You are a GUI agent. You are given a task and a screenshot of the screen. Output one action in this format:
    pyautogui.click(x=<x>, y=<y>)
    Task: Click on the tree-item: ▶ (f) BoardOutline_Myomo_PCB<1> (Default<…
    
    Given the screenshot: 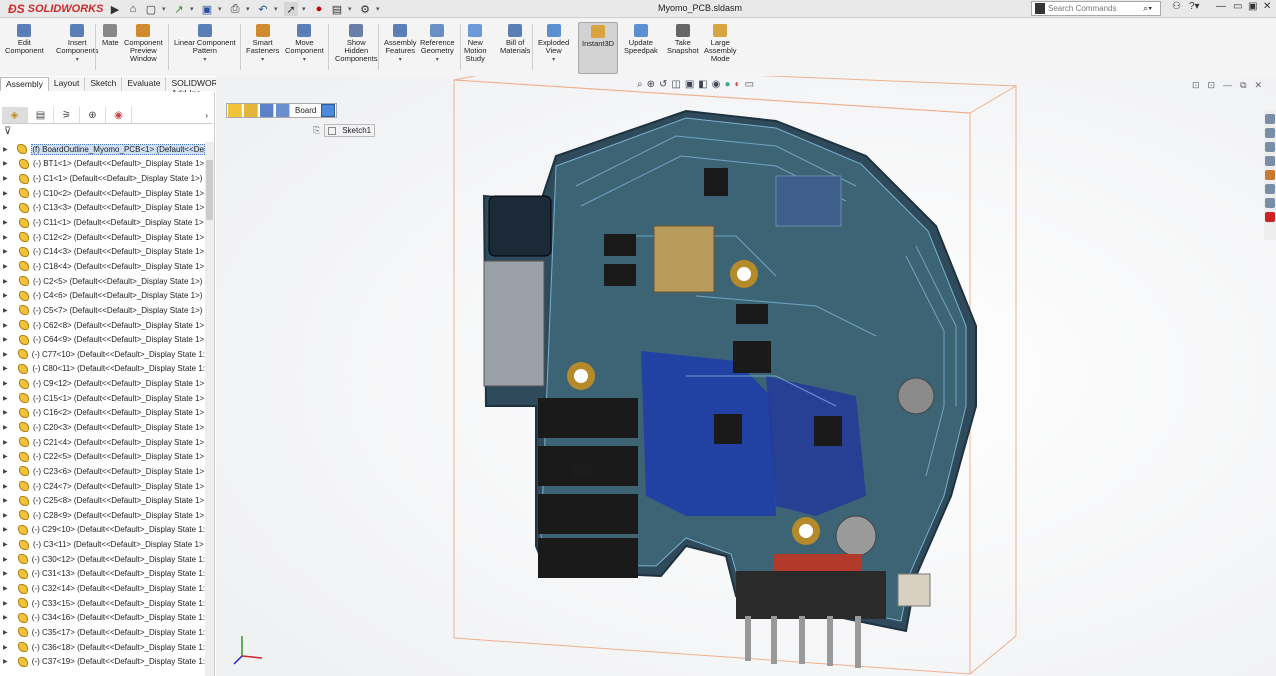 What is the action you would take?
    pyautogui.click(x=102, y=149)
    